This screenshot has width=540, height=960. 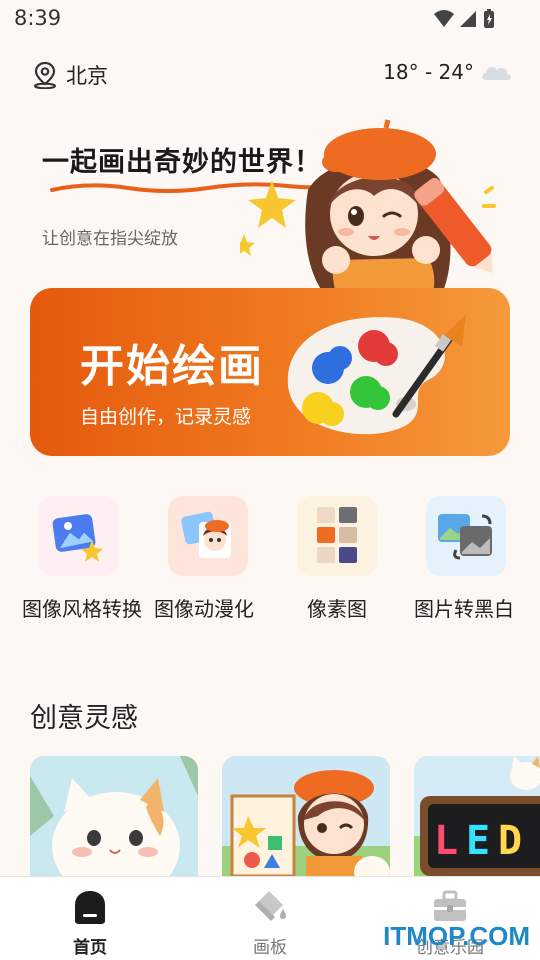 I want to click on location-selector: 北京, so click(x=70, y=75).